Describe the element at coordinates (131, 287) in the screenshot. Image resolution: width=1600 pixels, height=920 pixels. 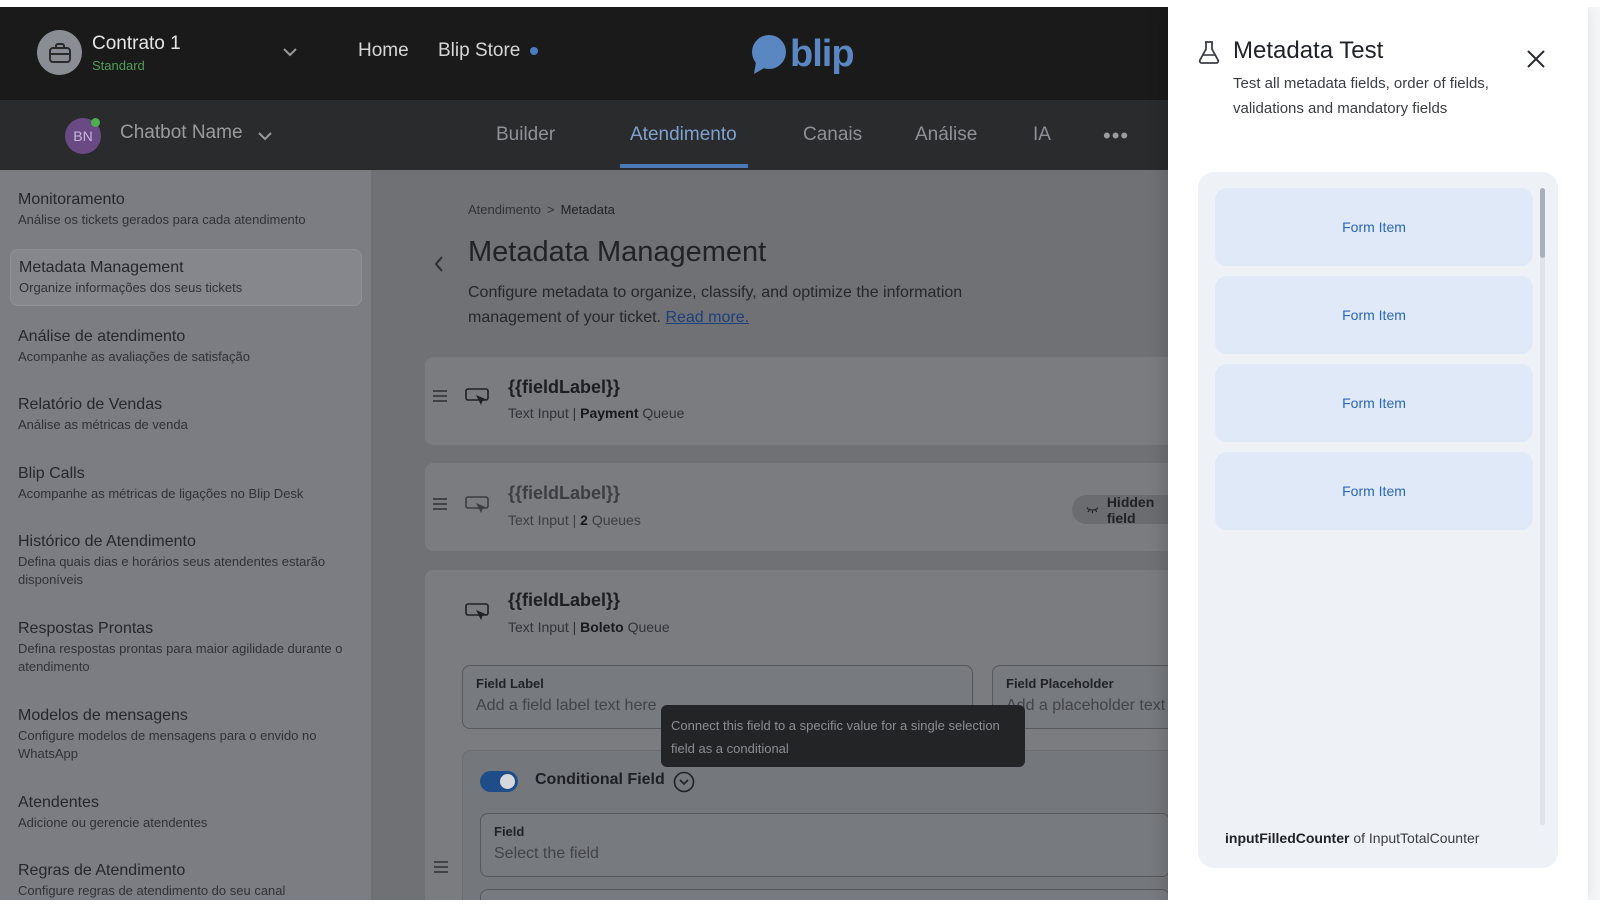
I see `sidebar-item-desc: Organize informações dos seus tickets` at that location.